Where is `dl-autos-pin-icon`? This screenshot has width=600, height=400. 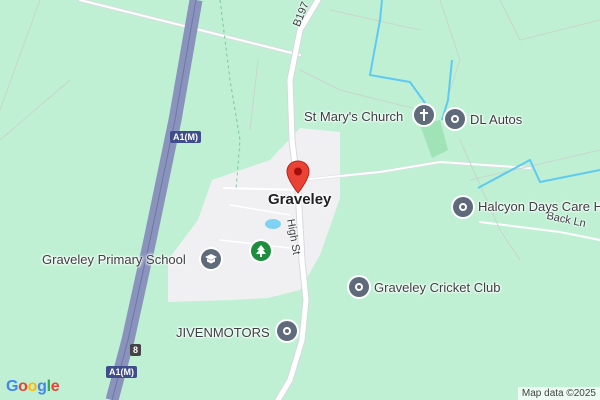 dl-autos-pin-icon is located at coordinates (455, 119).